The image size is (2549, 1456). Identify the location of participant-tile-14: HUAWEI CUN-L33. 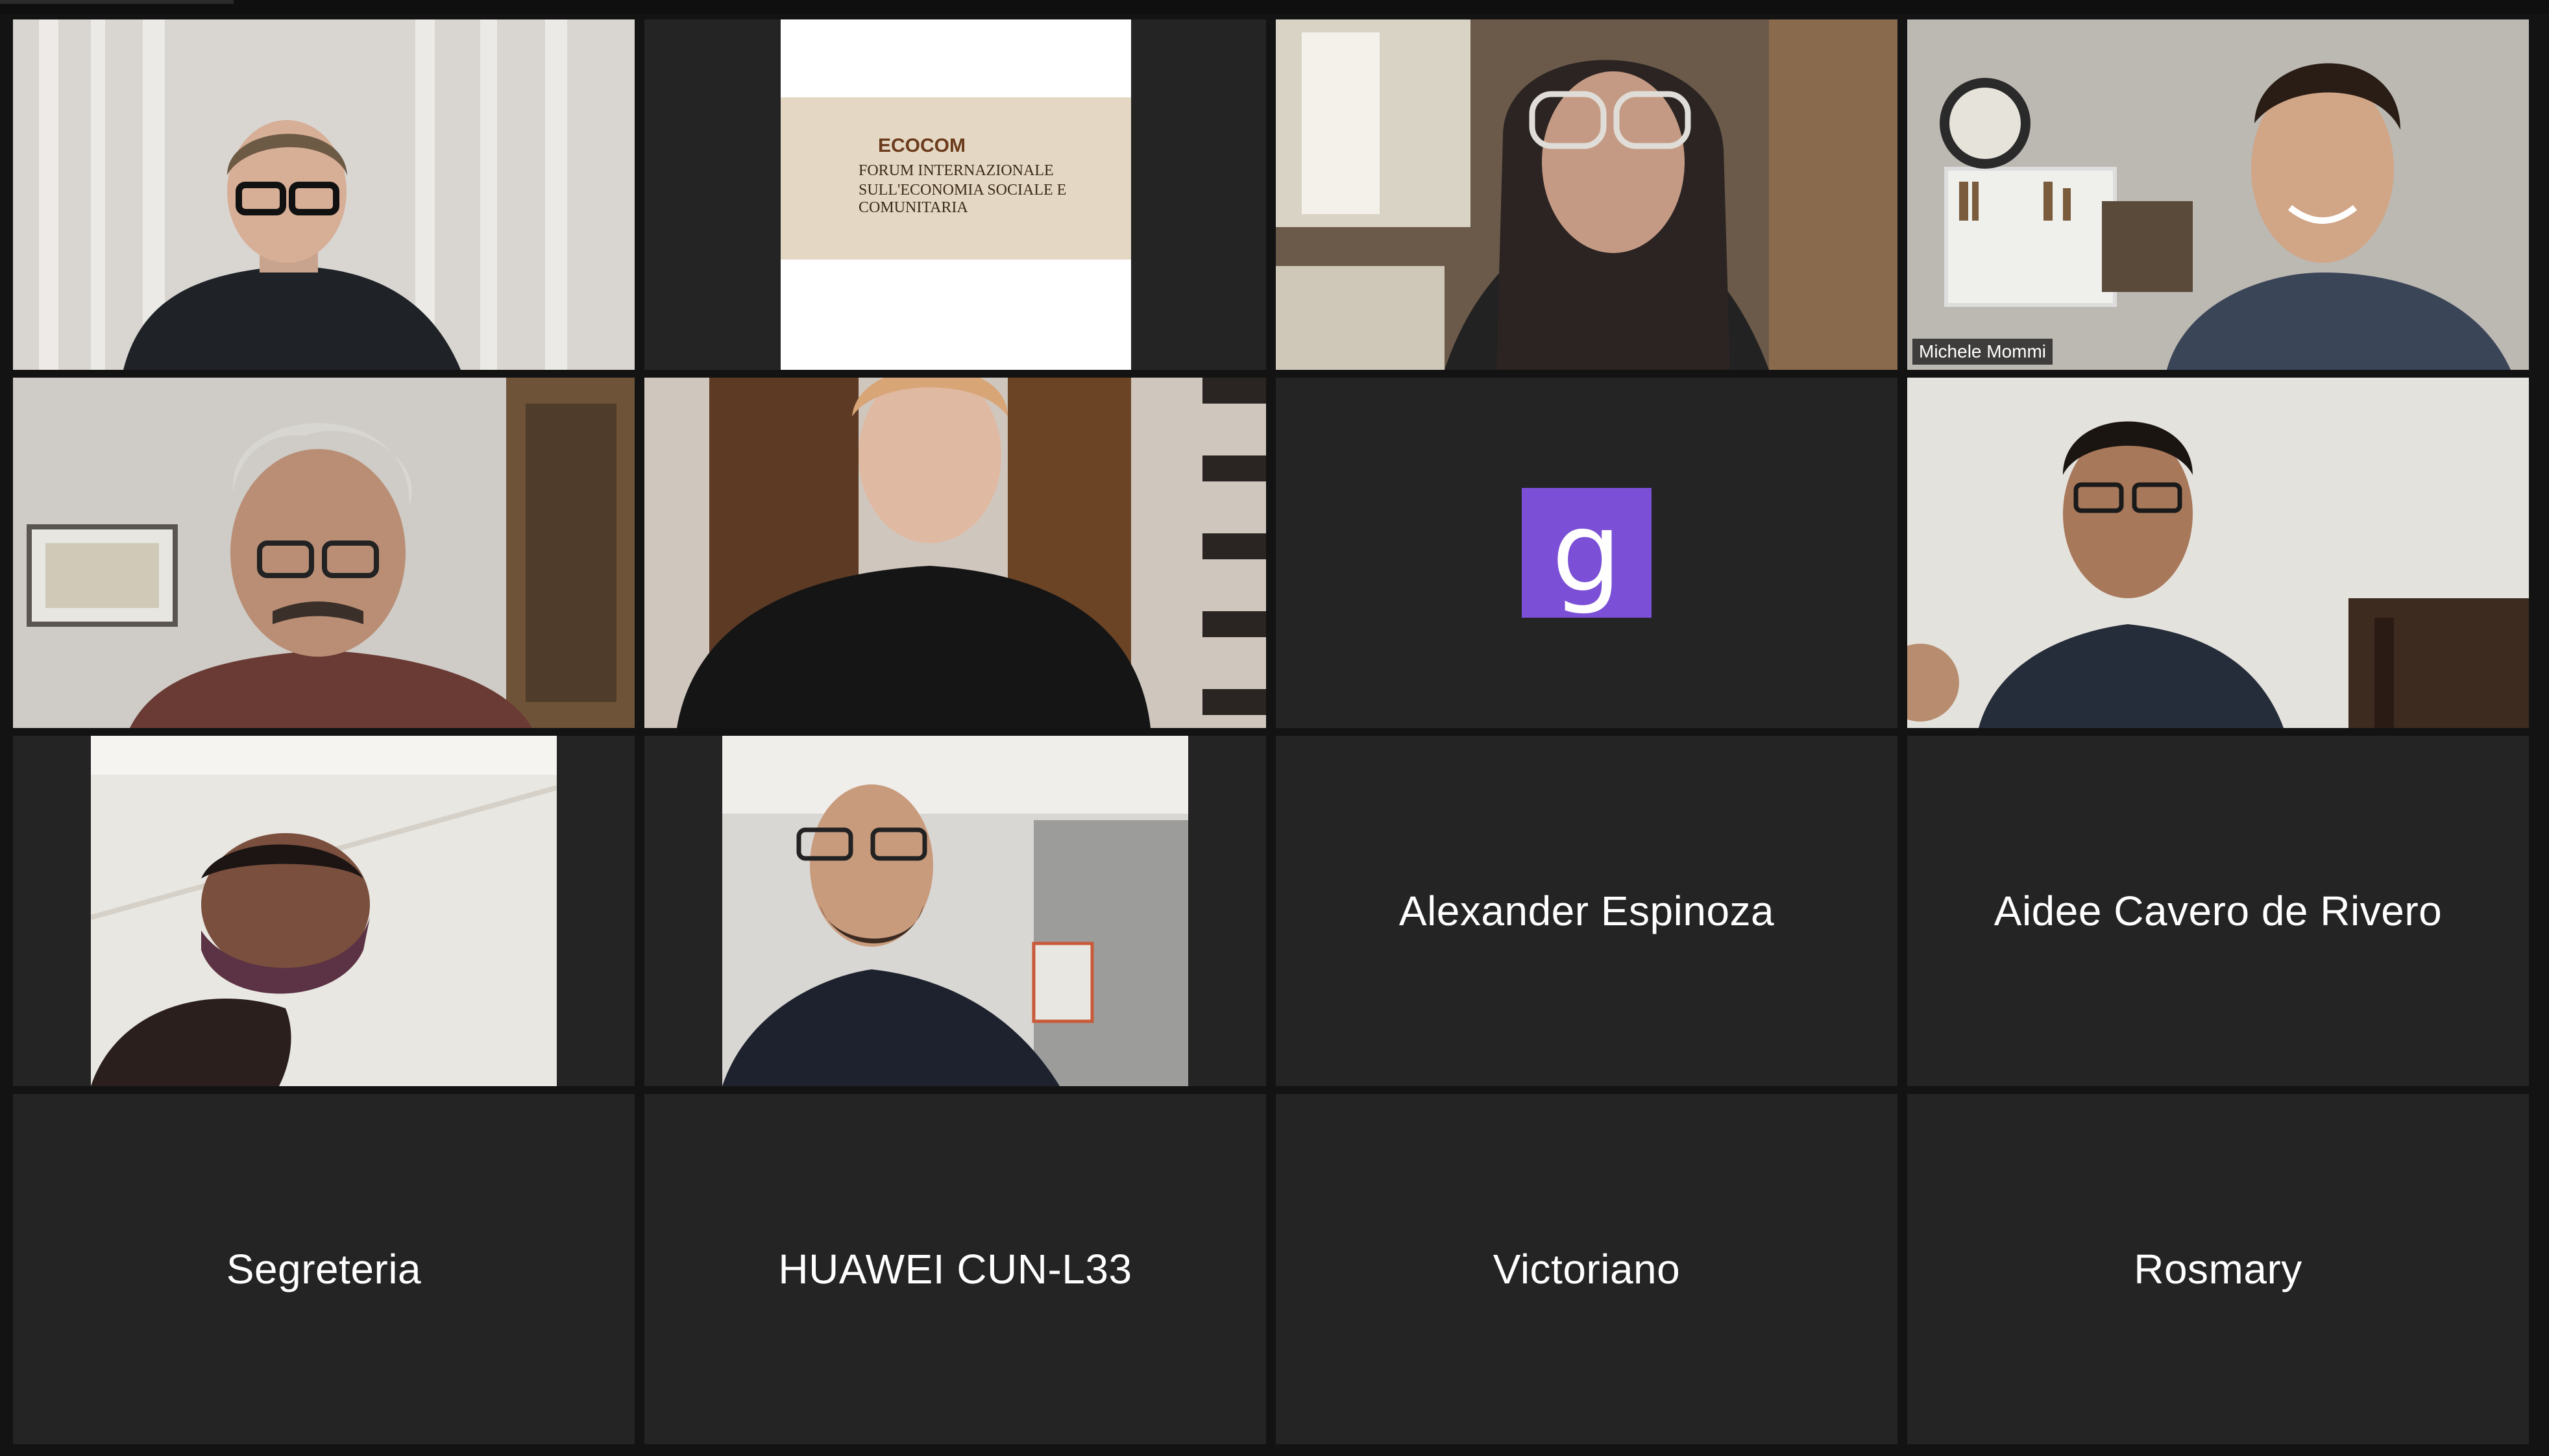
(955, 1269).